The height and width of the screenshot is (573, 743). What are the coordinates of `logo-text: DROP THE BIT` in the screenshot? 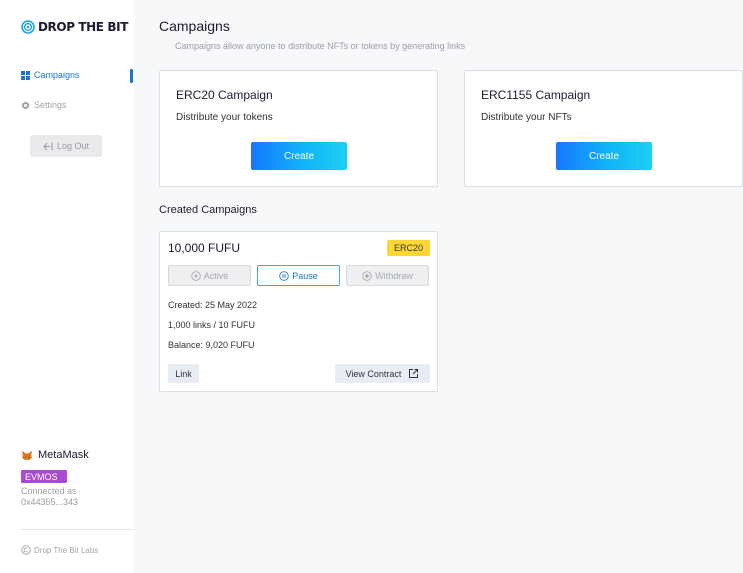 It's located at (83, 27).